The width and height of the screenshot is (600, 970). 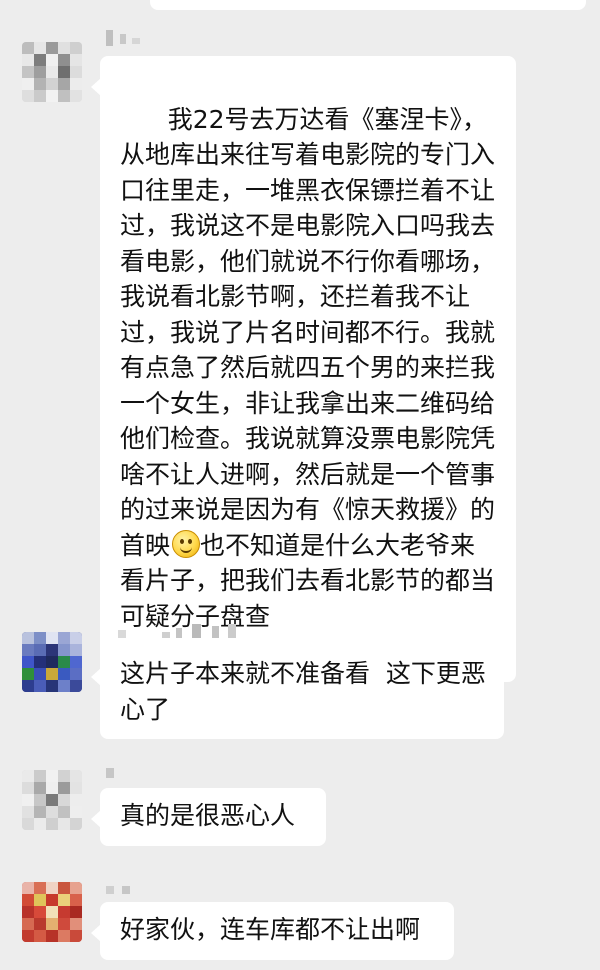 I want to click on message-bubble: 好家伙，连车库都不让出啊, so click(x=272, y=931).